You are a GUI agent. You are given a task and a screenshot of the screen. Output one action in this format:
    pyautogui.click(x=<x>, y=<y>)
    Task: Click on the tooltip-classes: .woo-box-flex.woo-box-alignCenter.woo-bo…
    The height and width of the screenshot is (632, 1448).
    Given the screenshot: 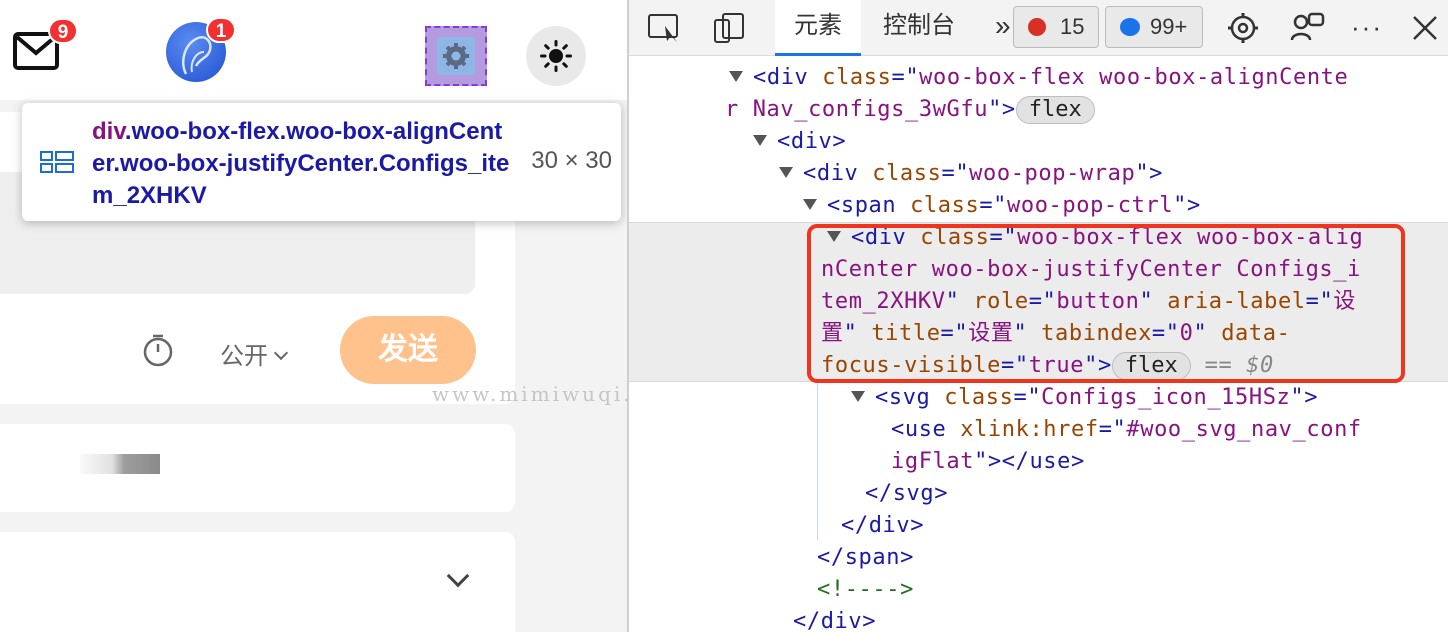 What is the action you would take?
    pyautogui.click(x=301, y=163)
    